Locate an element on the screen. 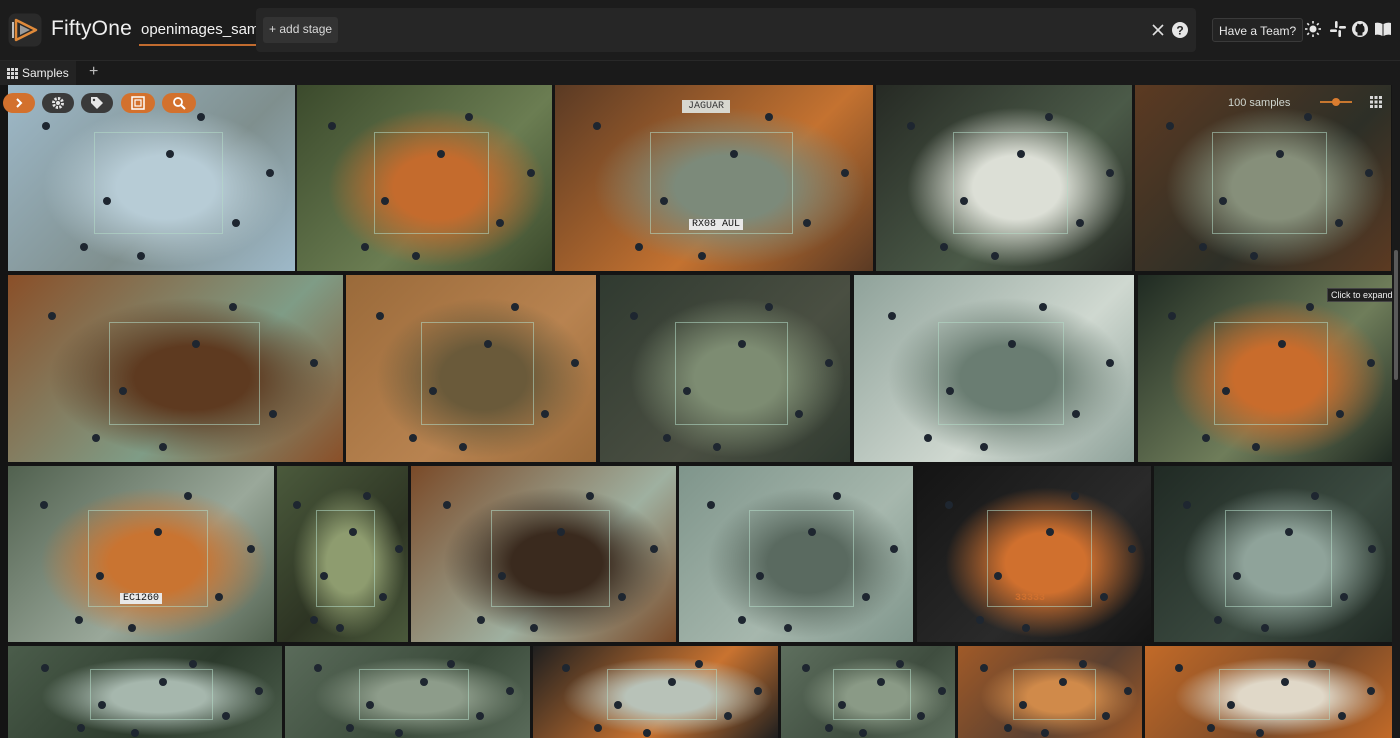 The width and height of the screenshot is (1400, 738). slack-icon is located at coordinates (1338, 29).